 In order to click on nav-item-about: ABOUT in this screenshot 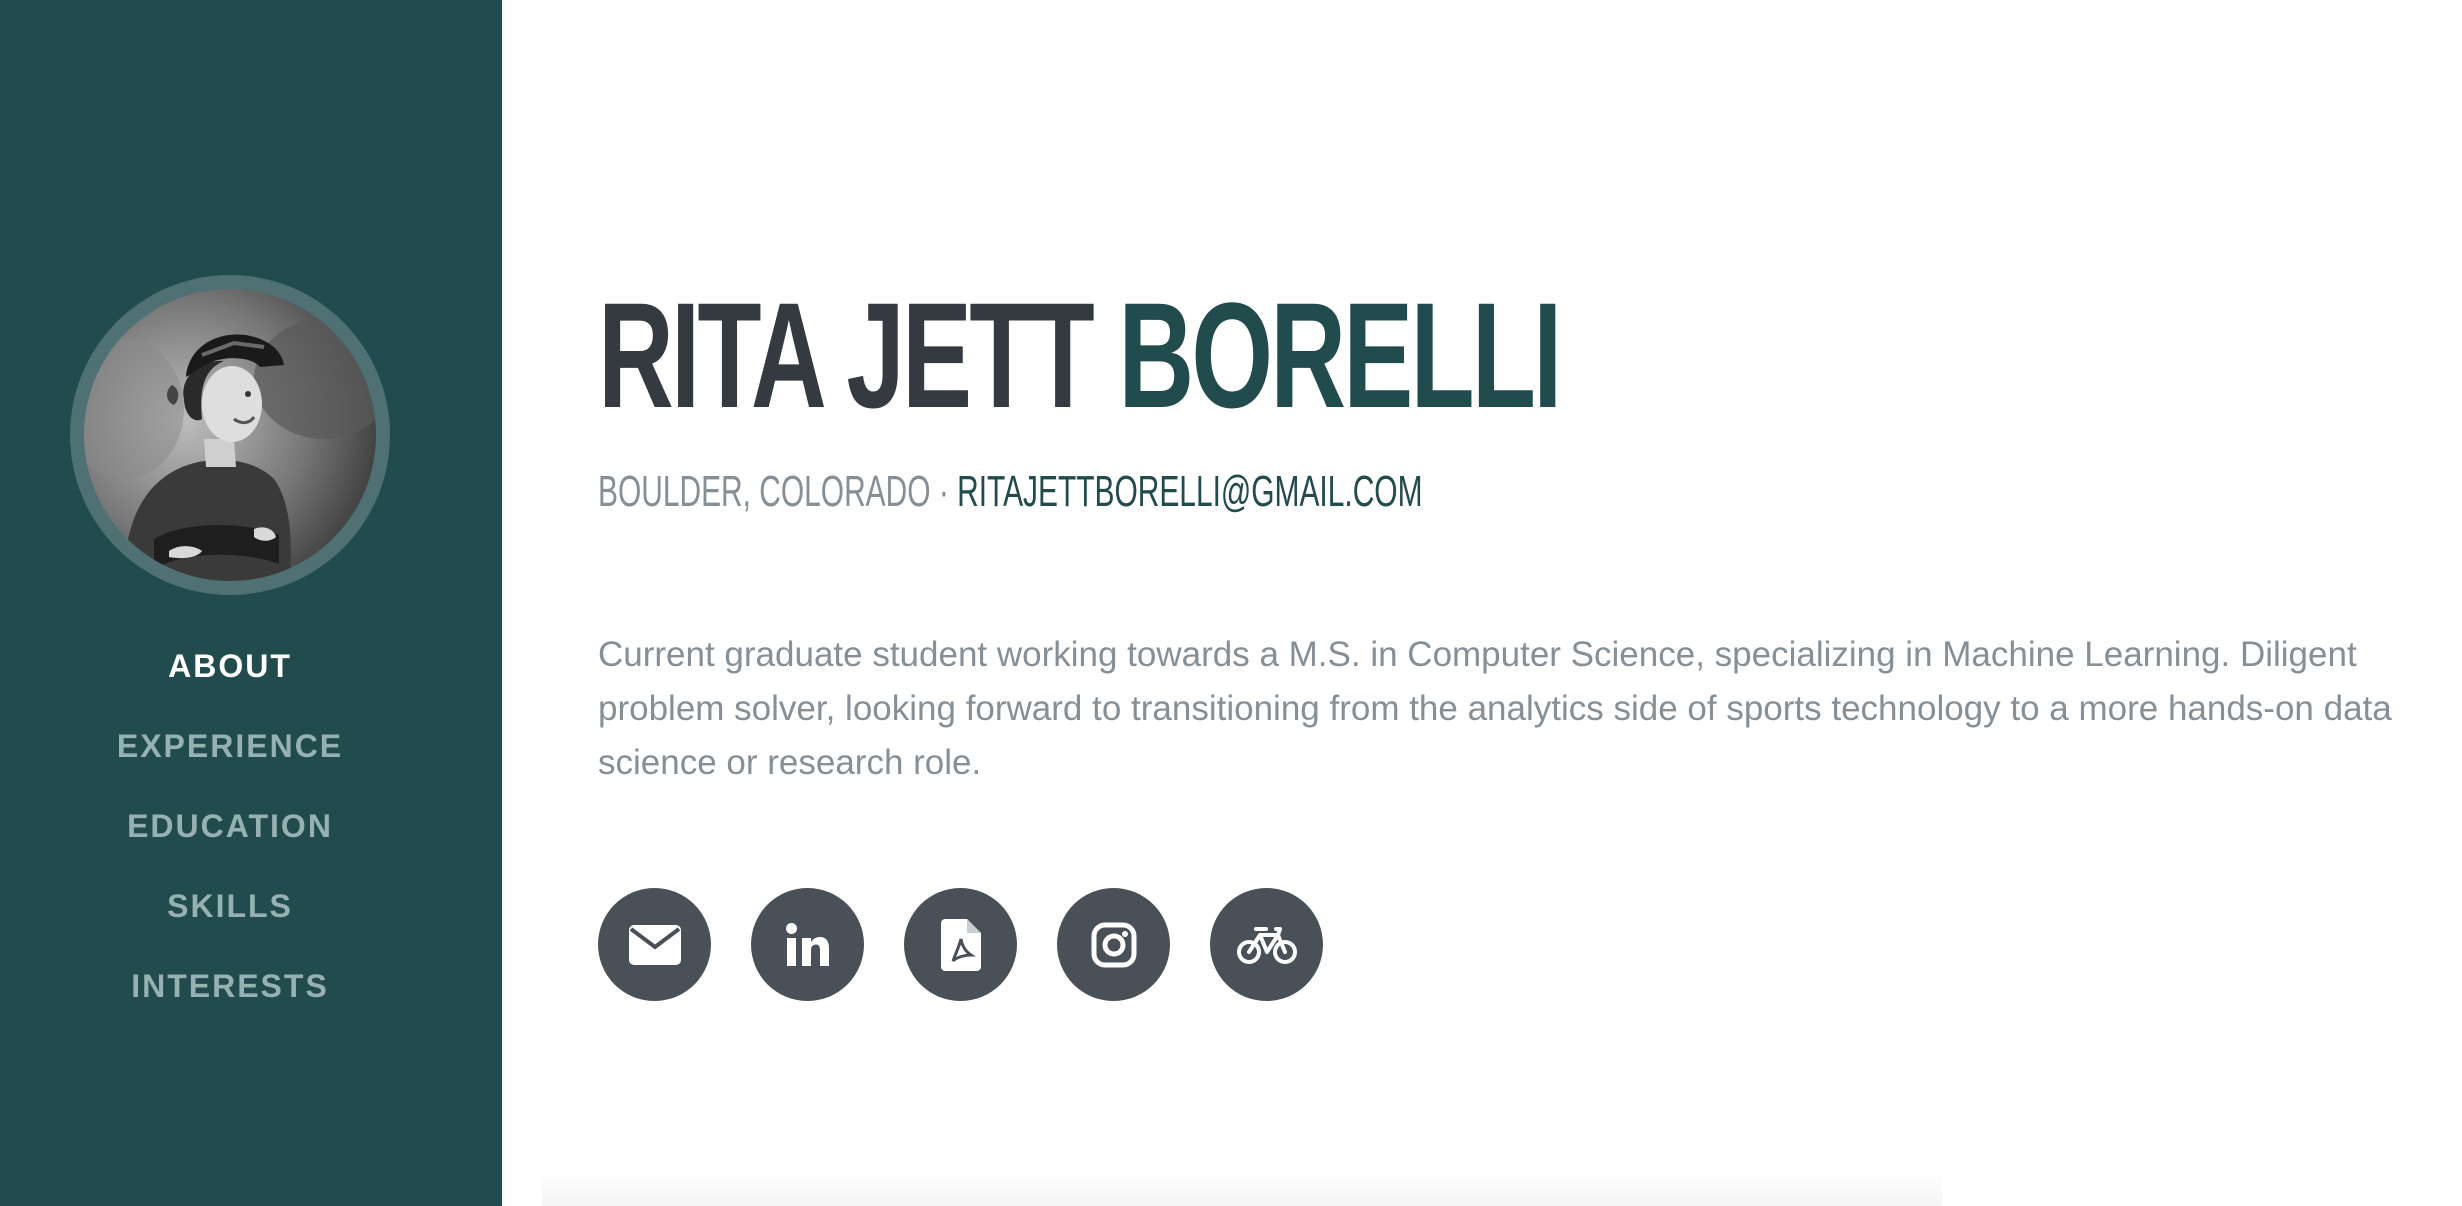, I will do `click(230, 680)`.